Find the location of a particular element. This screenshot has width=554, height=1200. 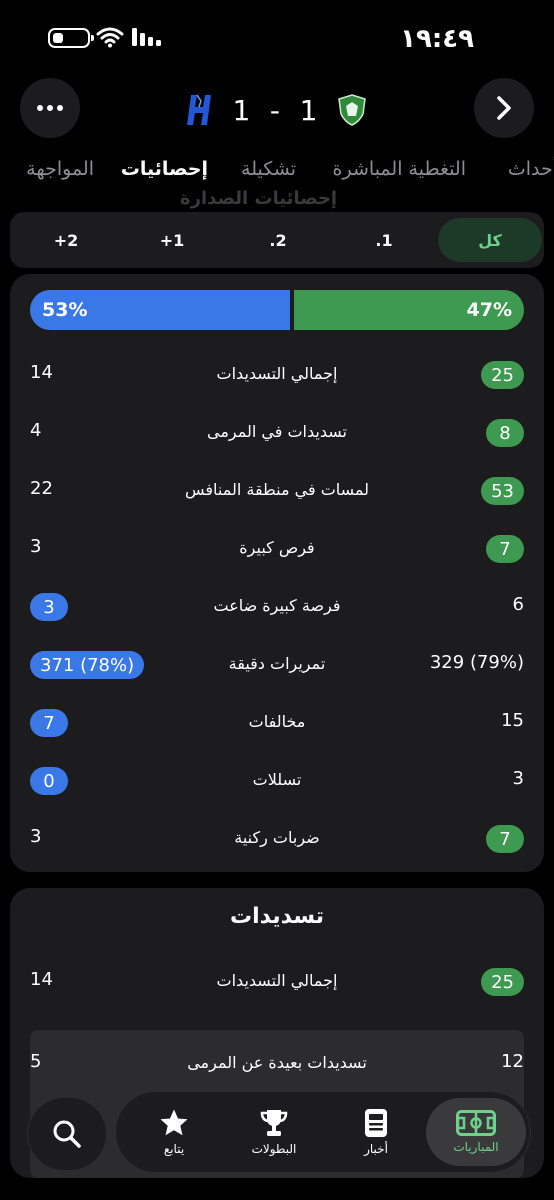

stat-value-left: 4 is located at coordinates (36, 430).